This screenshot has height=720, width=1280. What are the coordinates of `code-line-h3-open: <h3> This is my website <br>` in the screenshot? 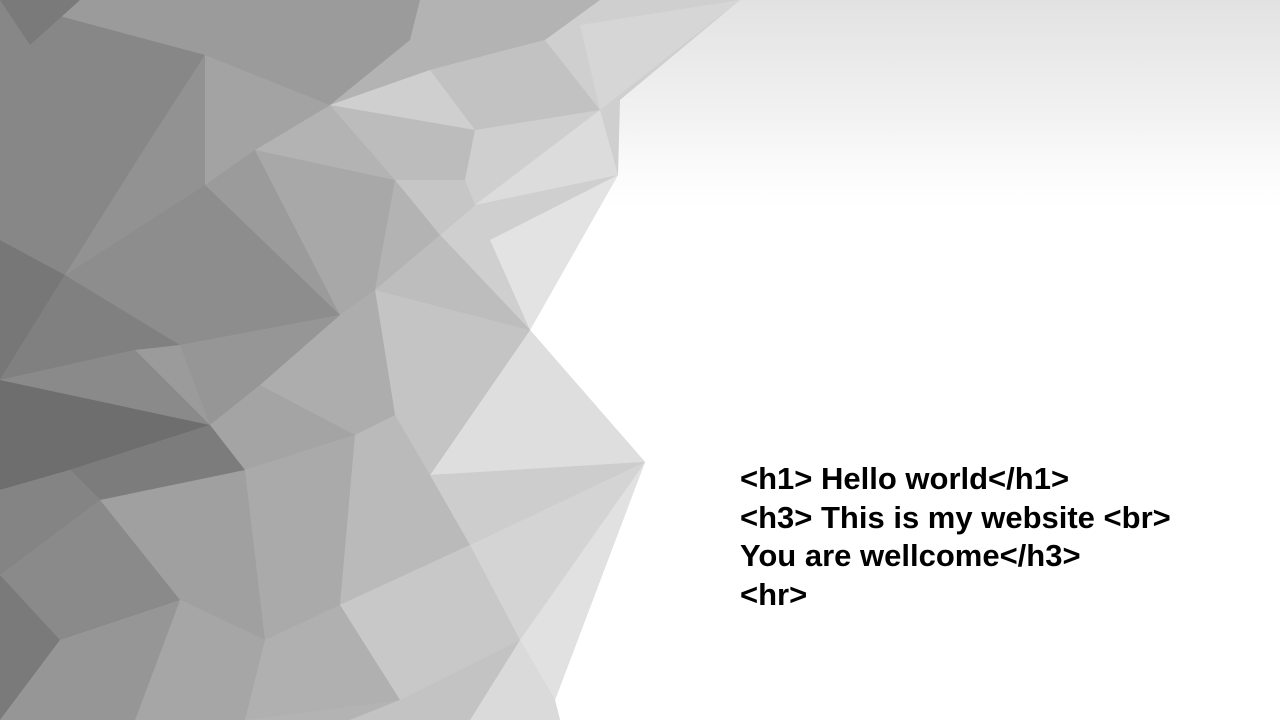 It's located at (955, 517).